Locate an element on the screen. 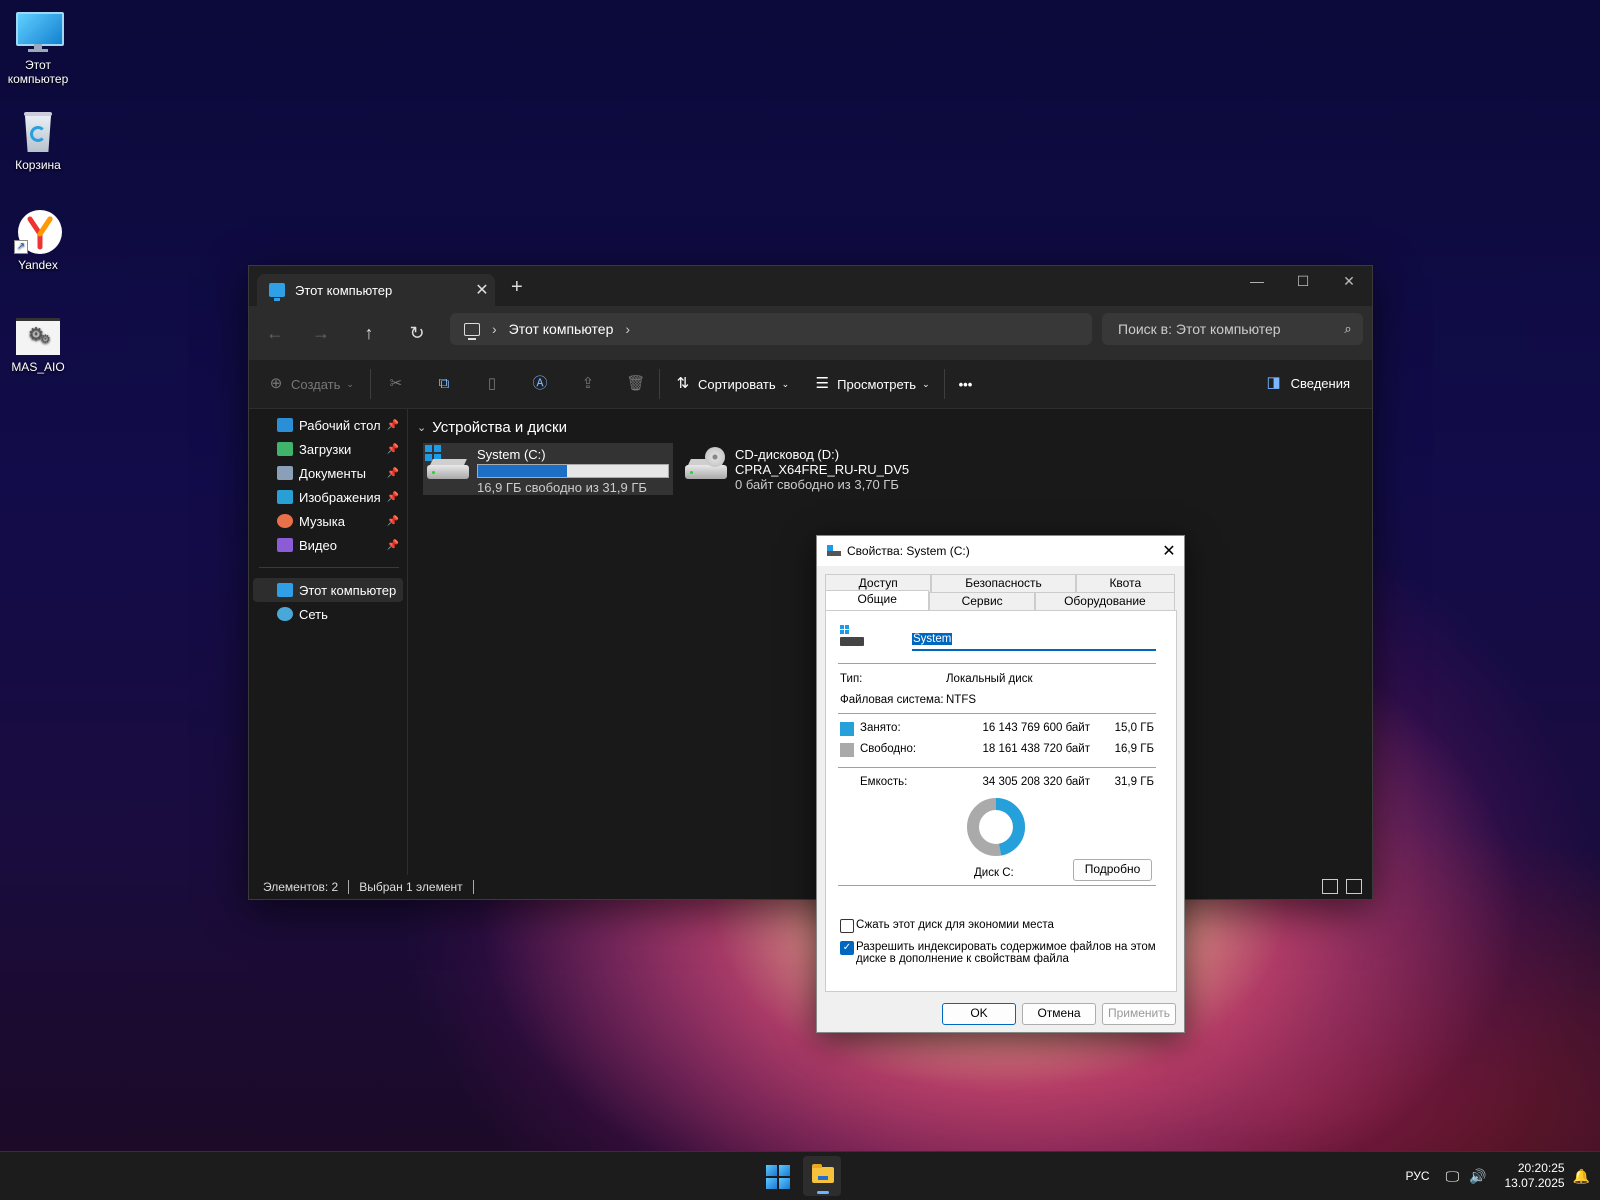 This screenshot has width=1600, height=1200. new-tab-button: + is located at coordinates (517, 287).